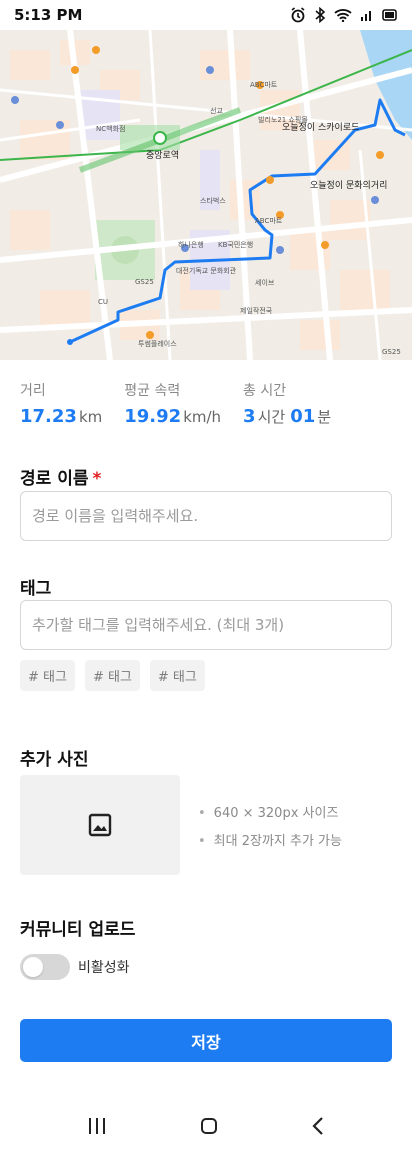 The height and width of the screenshot is (1151, 412). I want to click on stat-speed: 평균 속력 19.92 km/h, so click(172, 403).